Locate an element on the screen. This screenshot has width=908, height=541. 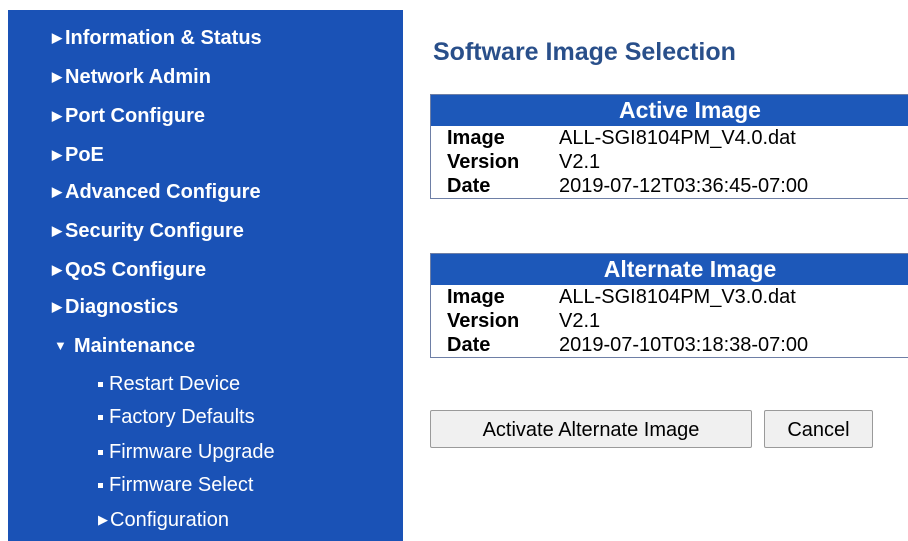
sidebar-subitem-firmware-upgrade: Firmware Upgrade is located at coordinates (186, 452).